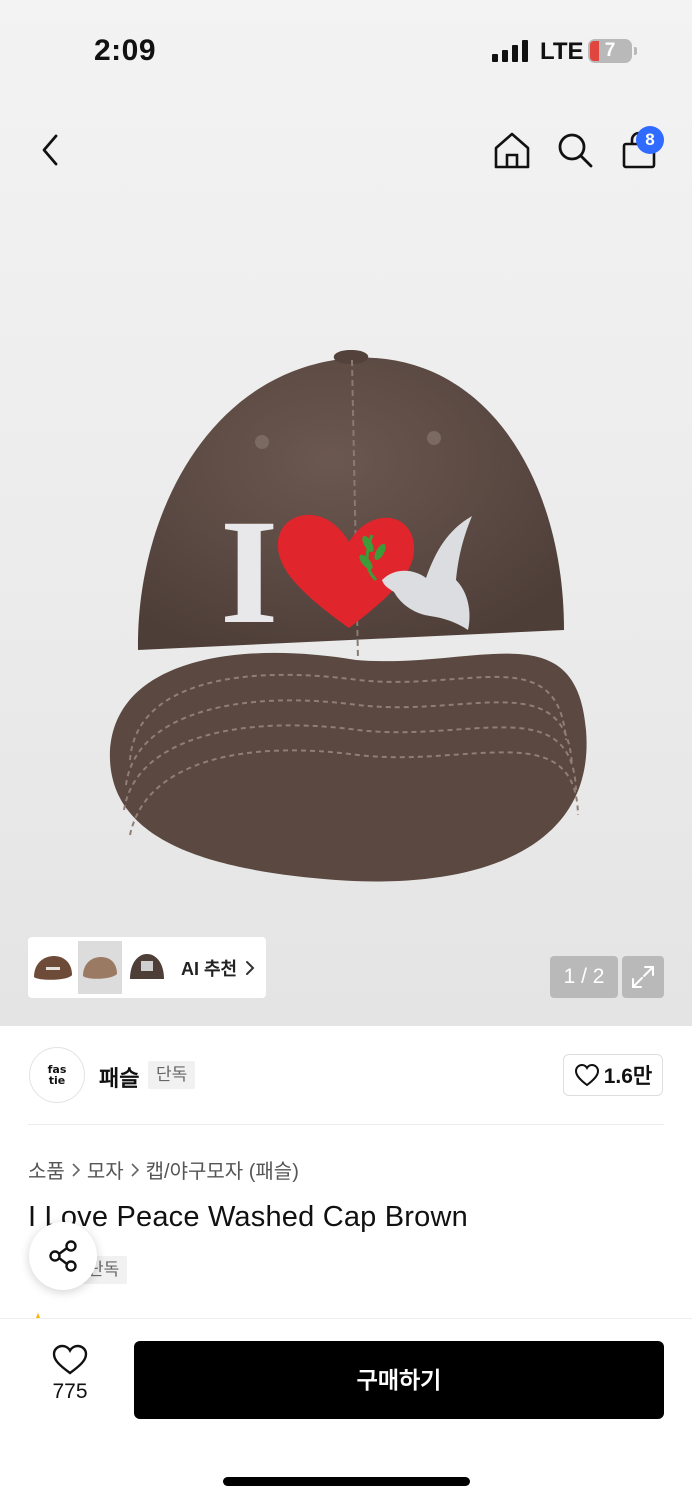  I want to click on buy-button: 구매하기, so click(399, 1380).